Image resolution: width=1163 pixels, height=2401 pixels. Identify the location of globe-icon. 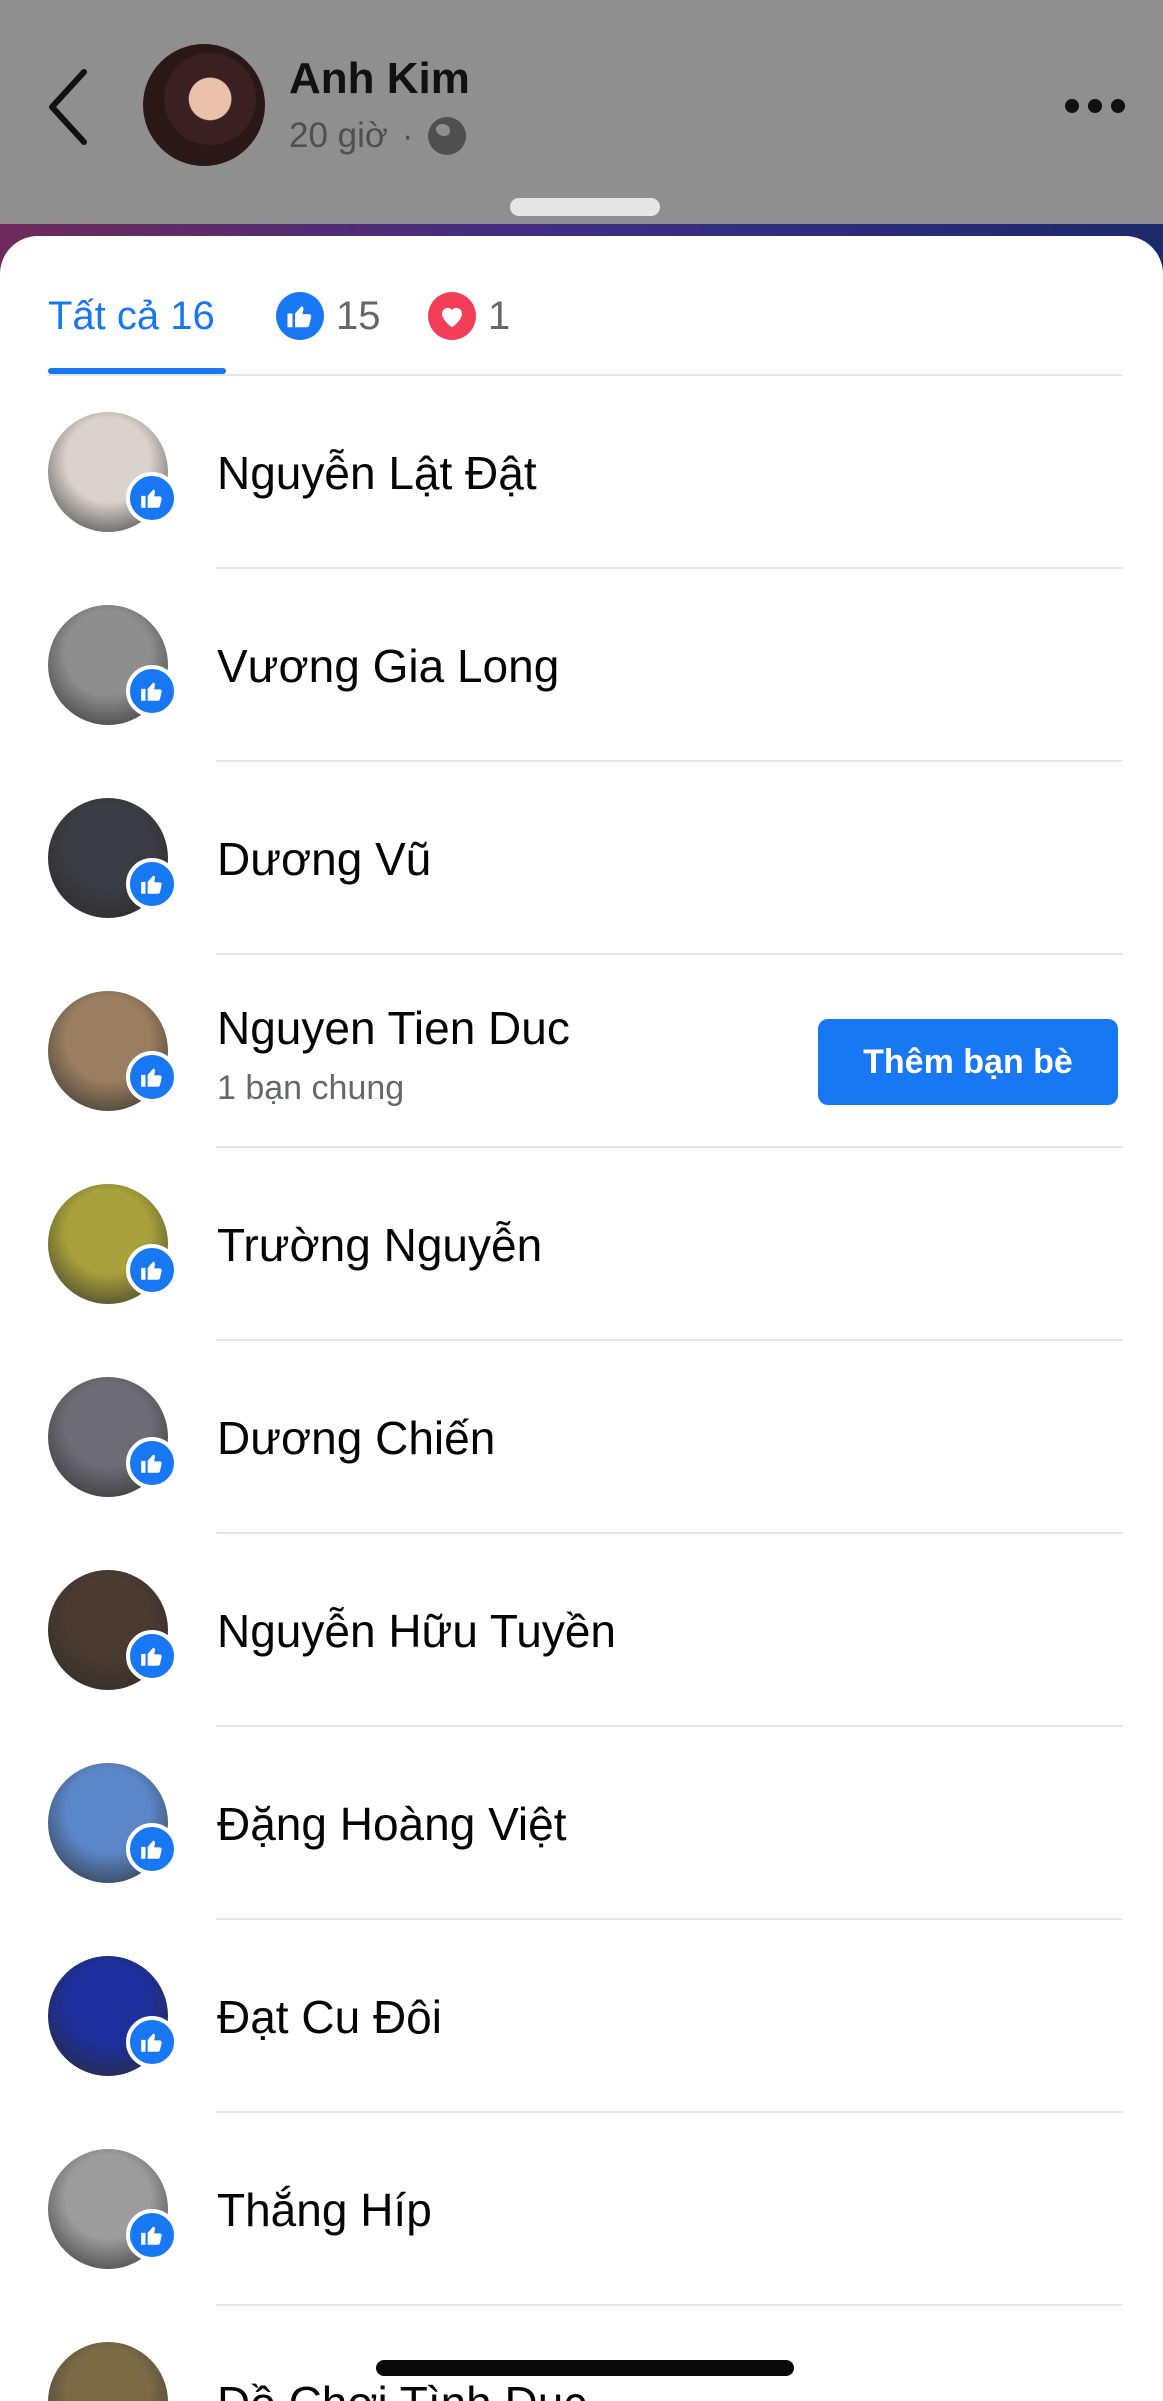
(446, 136).